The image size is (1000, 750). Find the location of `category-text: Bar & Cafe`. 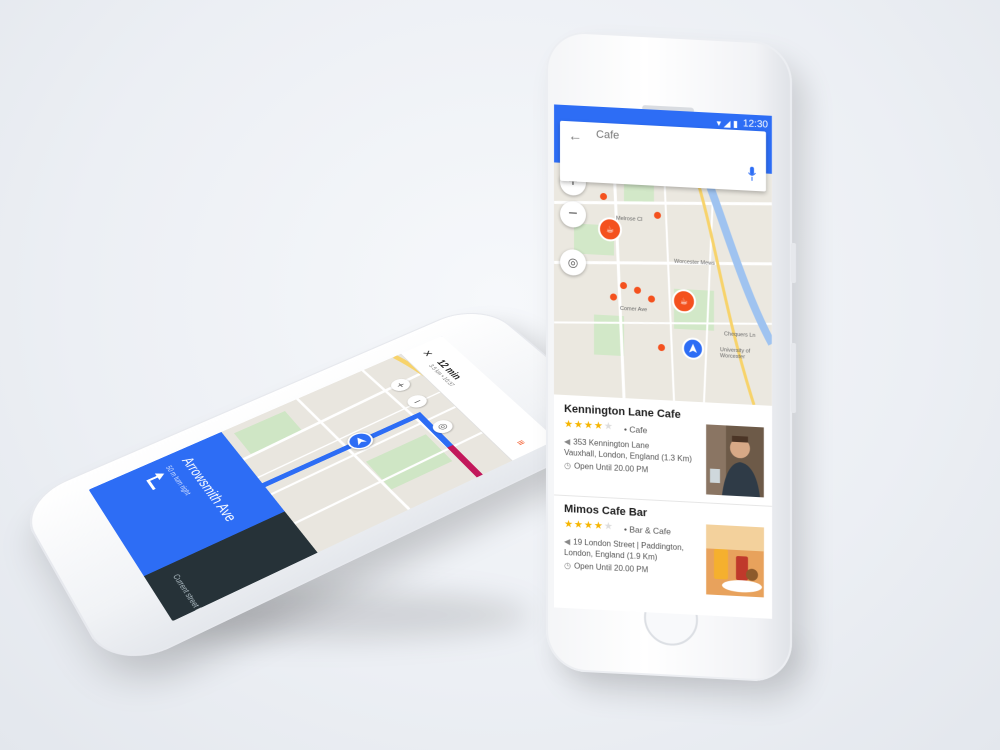

category-text: Bar & Cafe is located at coordinates (650, 530).